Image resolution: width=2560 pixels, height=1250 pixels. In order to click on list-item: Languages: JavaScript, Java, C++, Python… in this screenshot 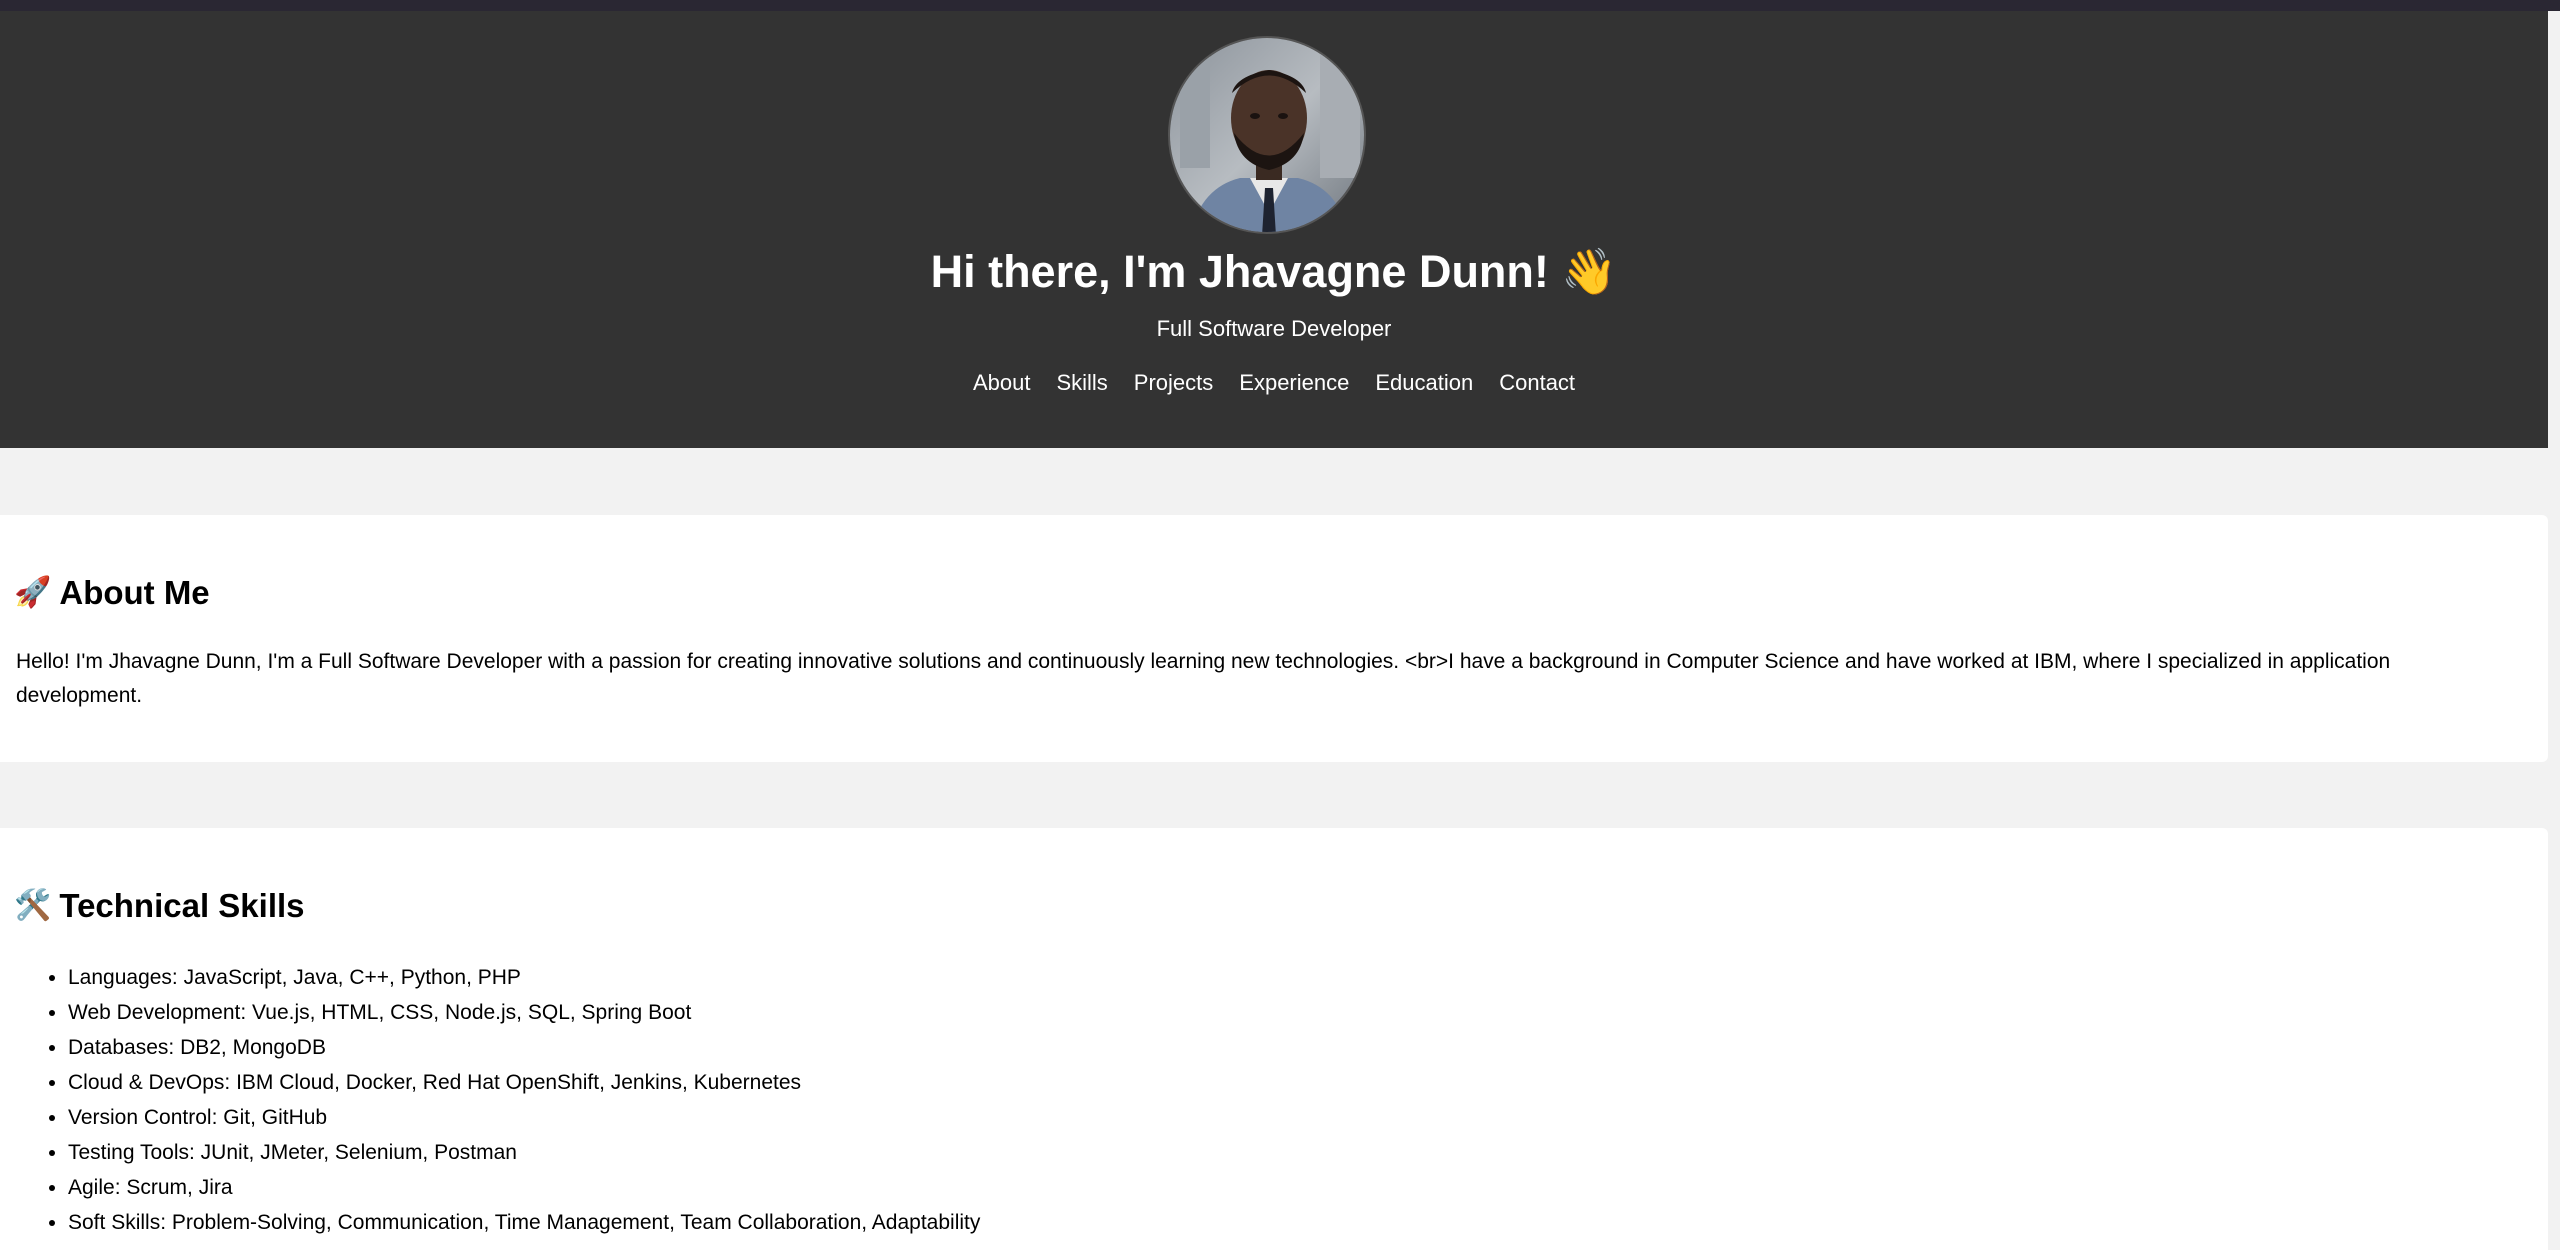, I will do `click(524, 977)`.